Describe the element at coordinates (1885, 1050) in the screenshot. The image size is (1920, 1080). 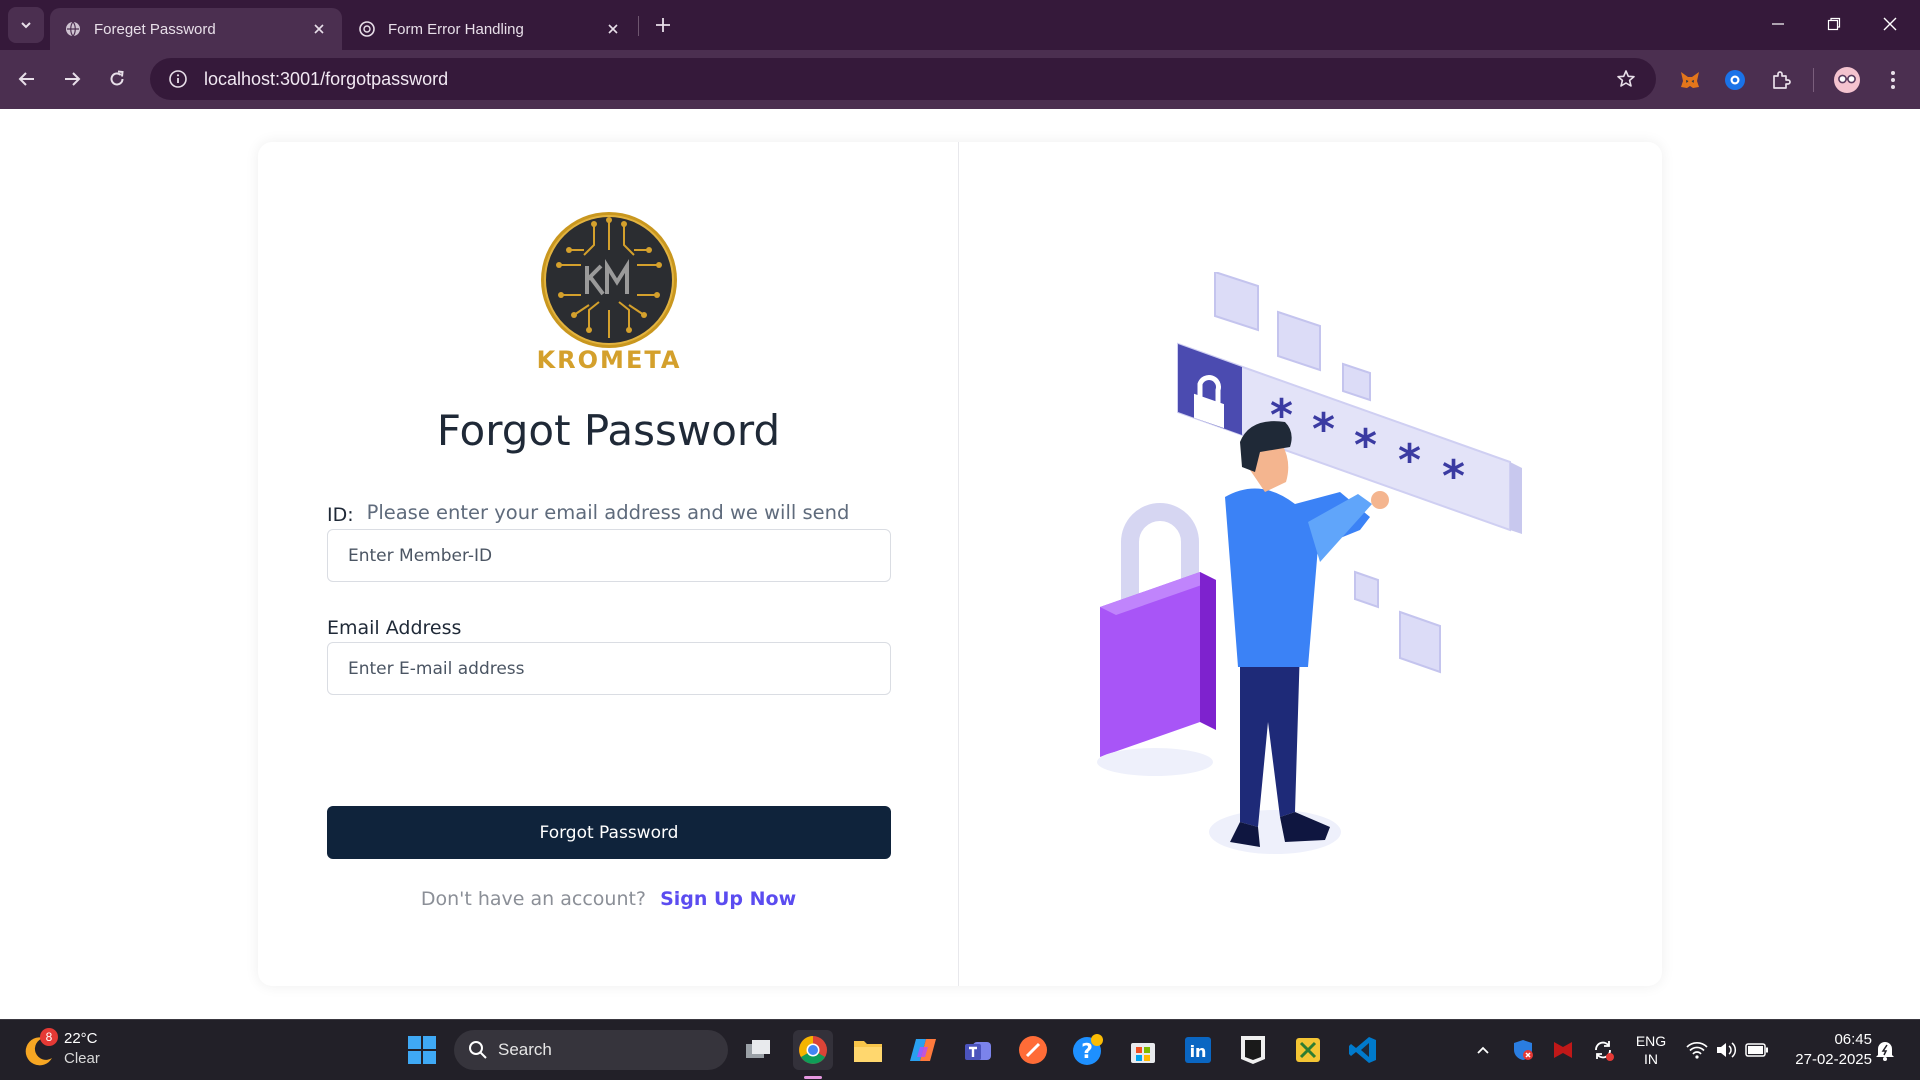
I see `notifications-icon` at that location.